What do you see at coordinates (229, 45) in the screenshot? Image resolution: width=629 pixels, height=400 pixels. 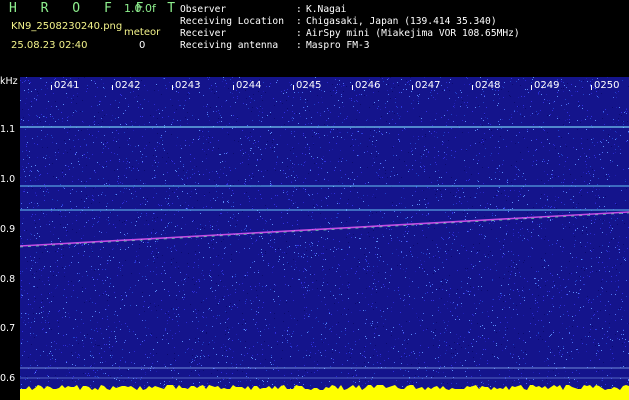 I see `antenna-label: Receiving antenna` at bounding box center [229, 45].